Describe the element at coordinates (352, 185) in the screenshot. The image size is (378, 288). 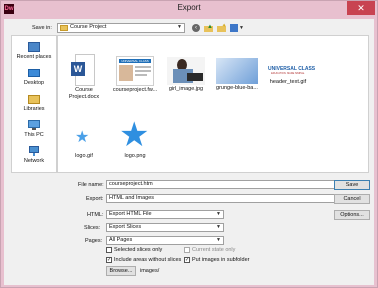
I see `save-button: Save` at that location.